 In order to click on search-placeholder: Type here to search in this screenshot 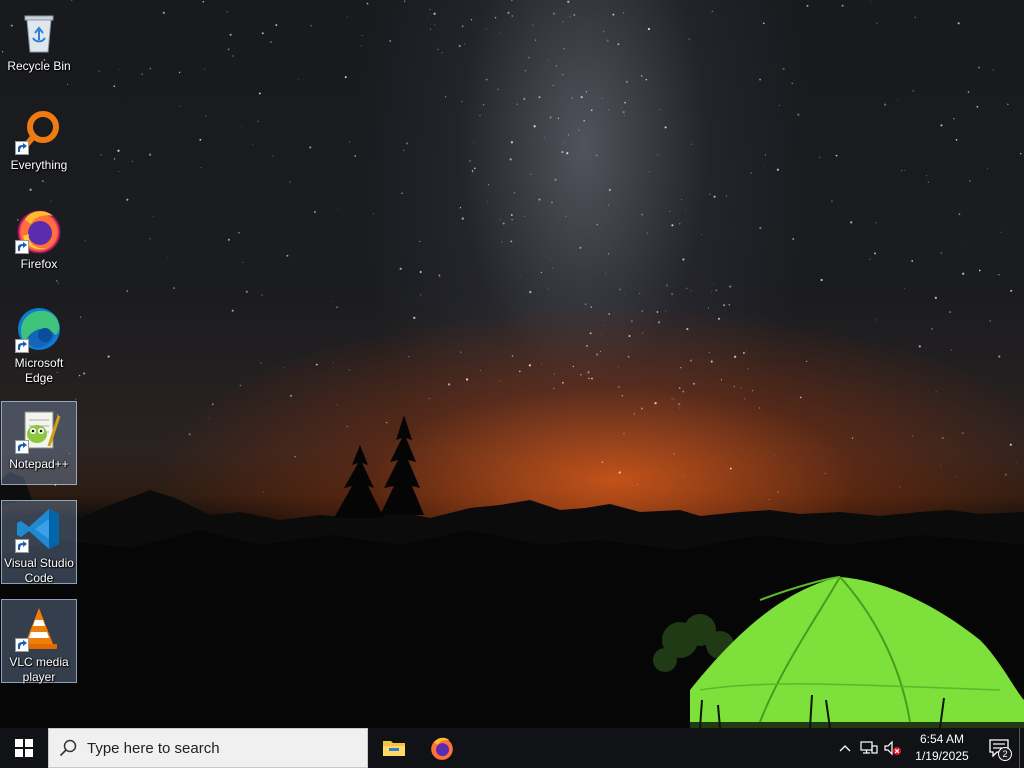, I will do `click(153, 748)`.